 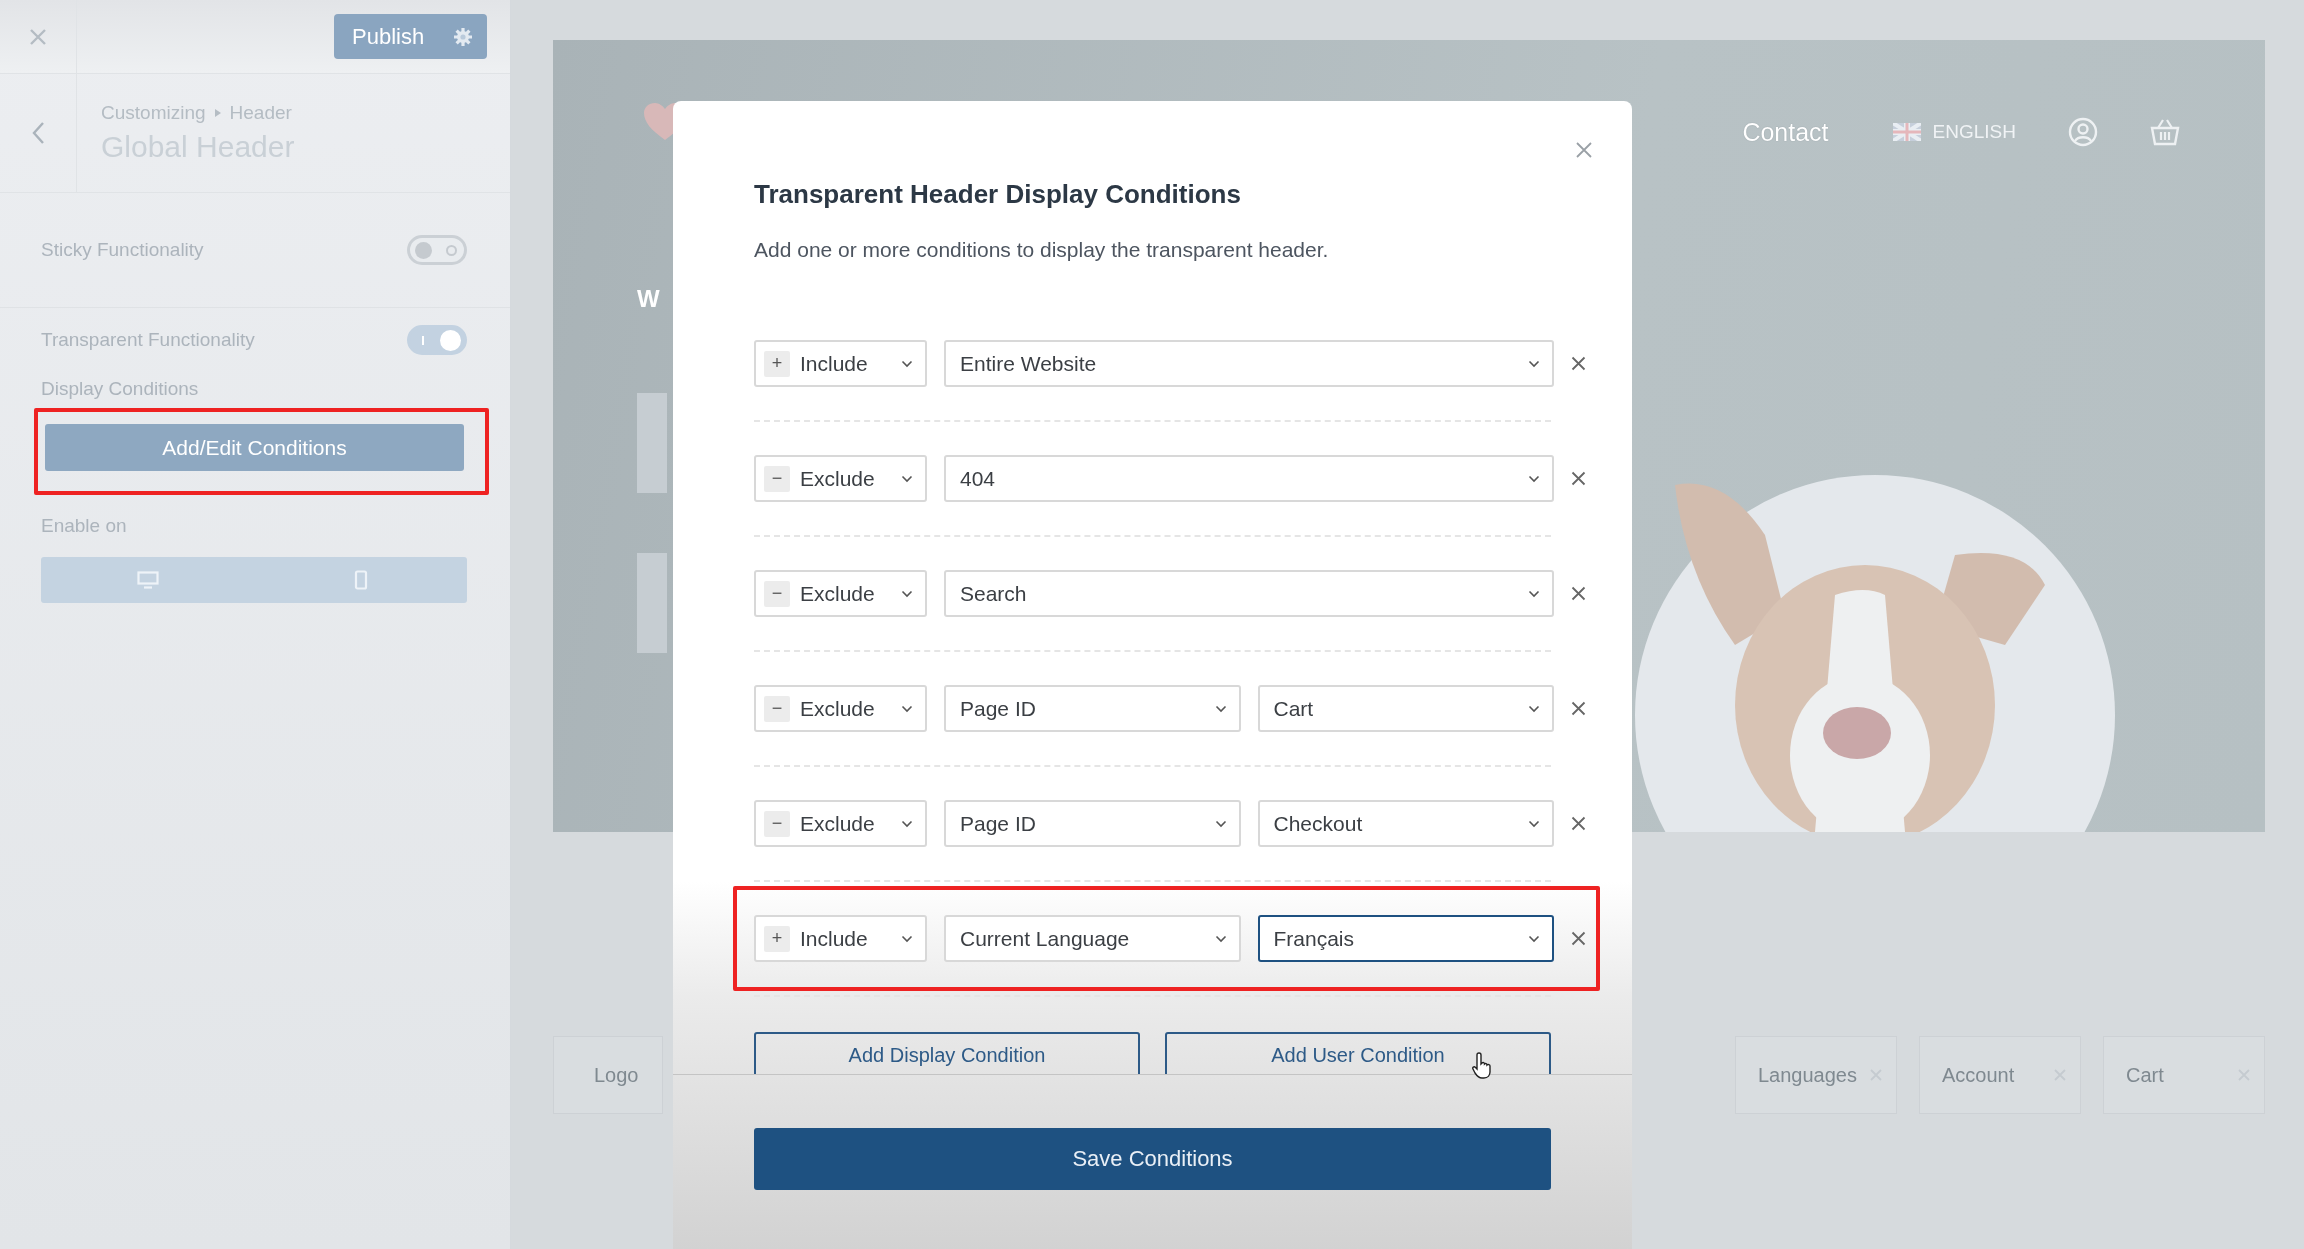 I want to click on flag-icon, so click(x=1906, y=132).